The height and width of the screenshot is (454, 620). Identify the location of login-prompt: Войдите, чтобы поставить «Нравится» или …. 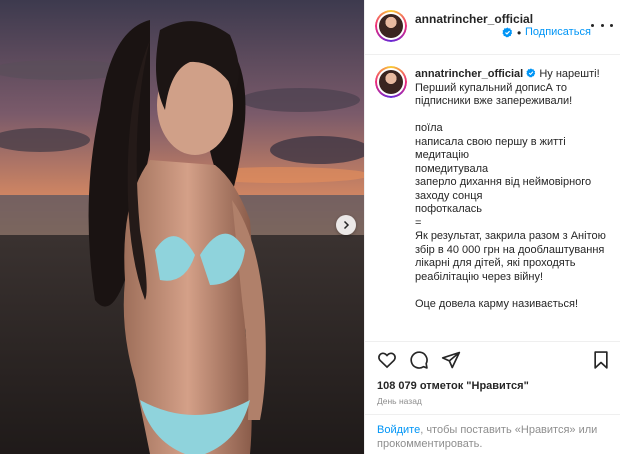
(492, 434).